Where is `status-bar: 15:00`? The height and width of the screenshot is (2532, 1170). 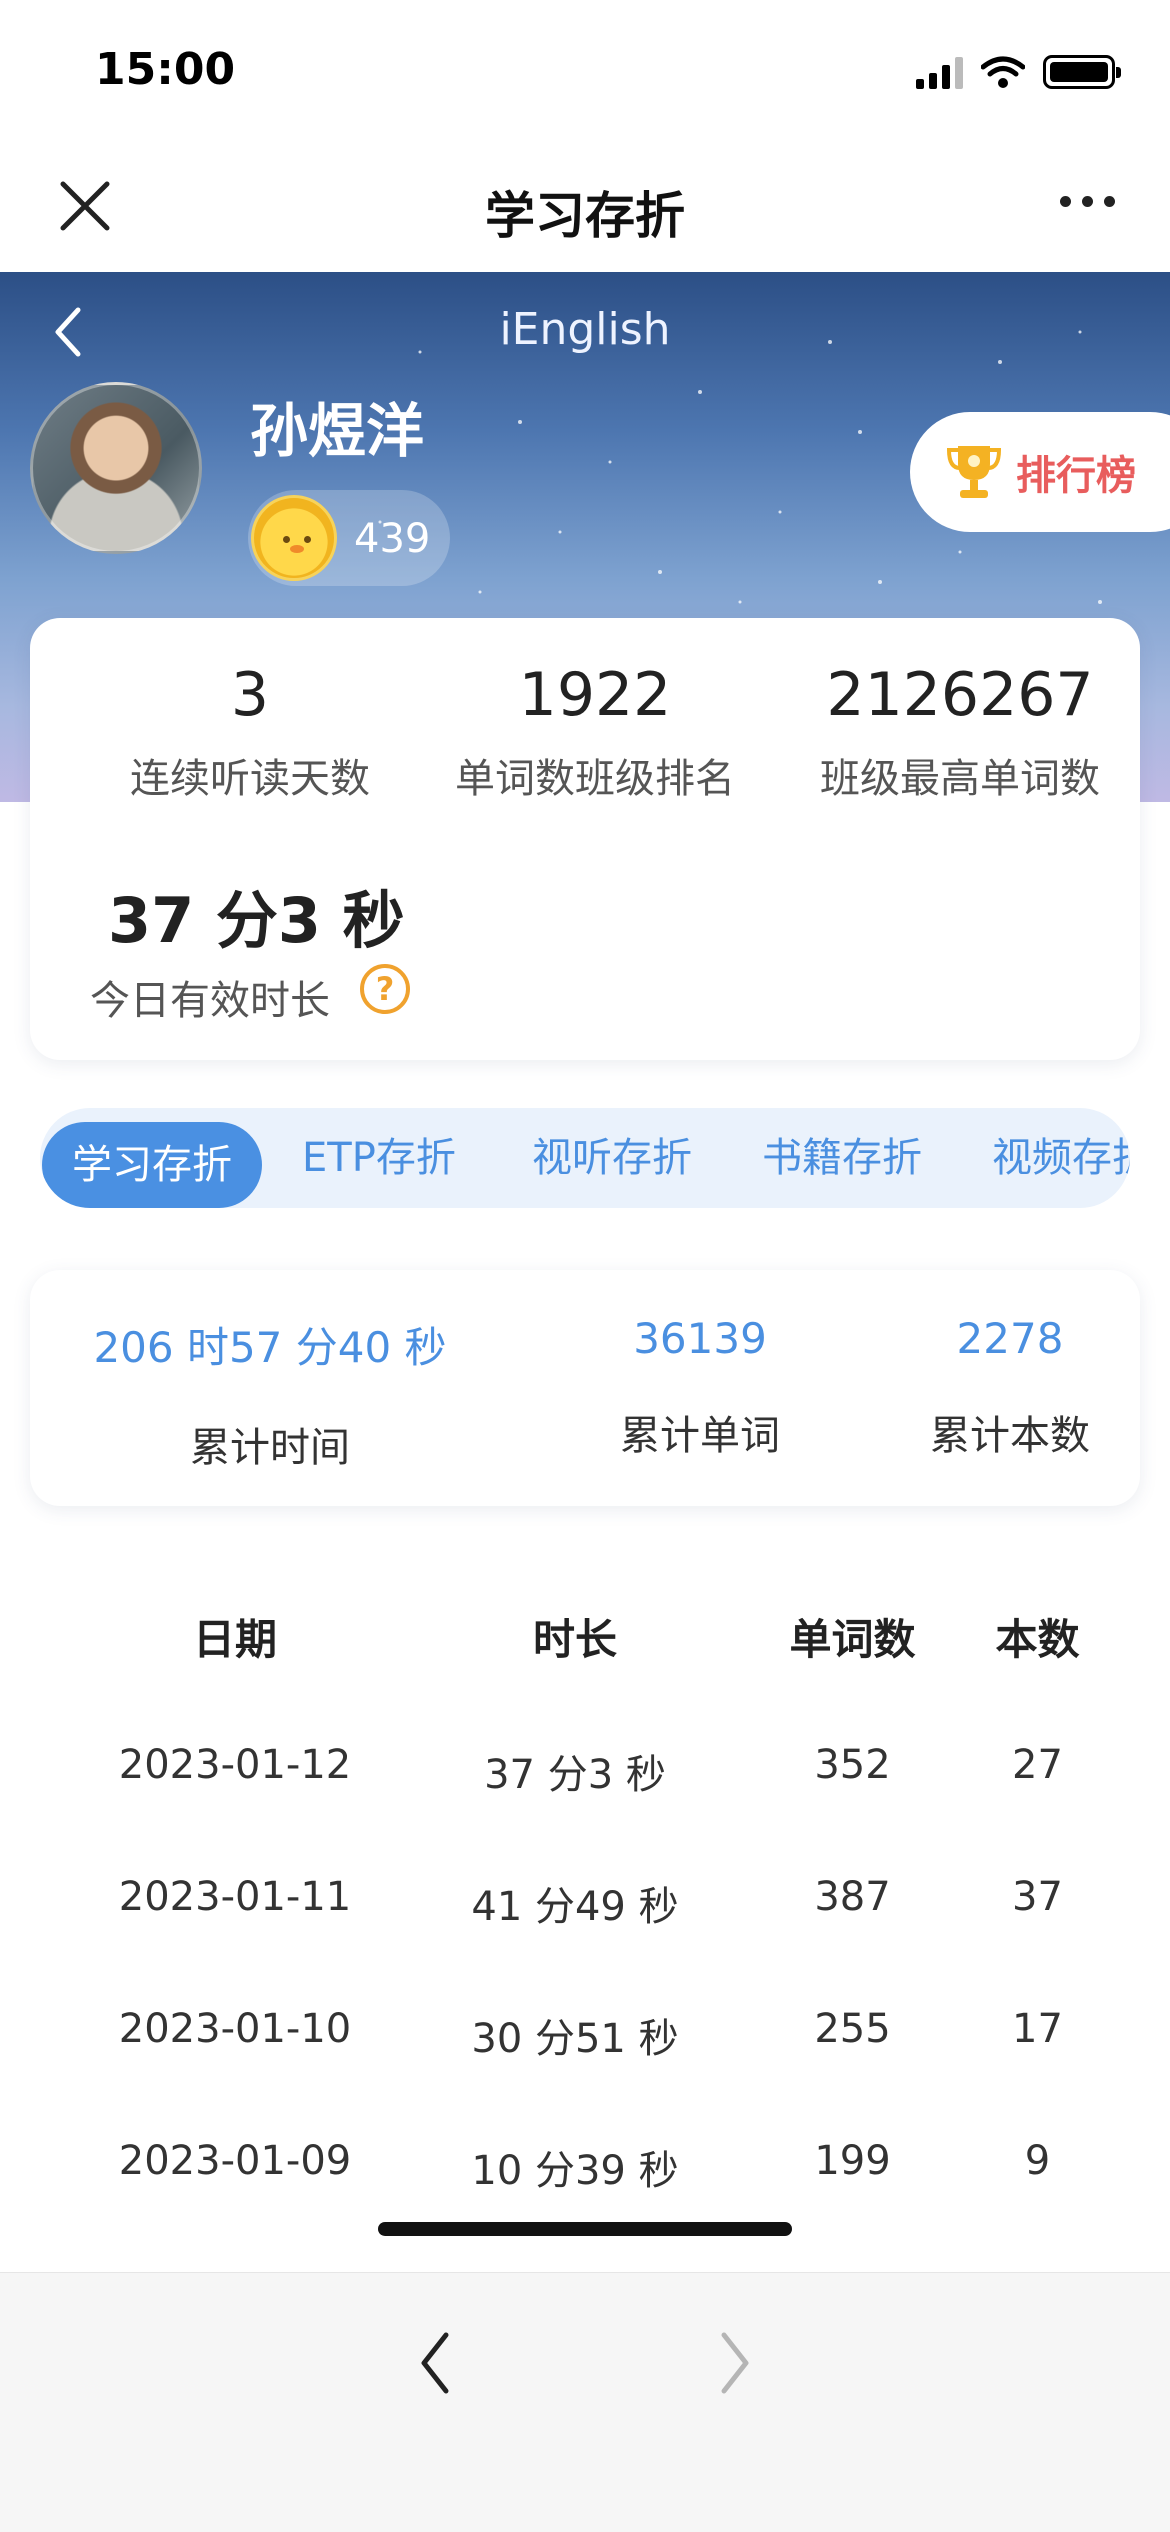 status-bar: 15:00 is located at coordinates (585, 70).